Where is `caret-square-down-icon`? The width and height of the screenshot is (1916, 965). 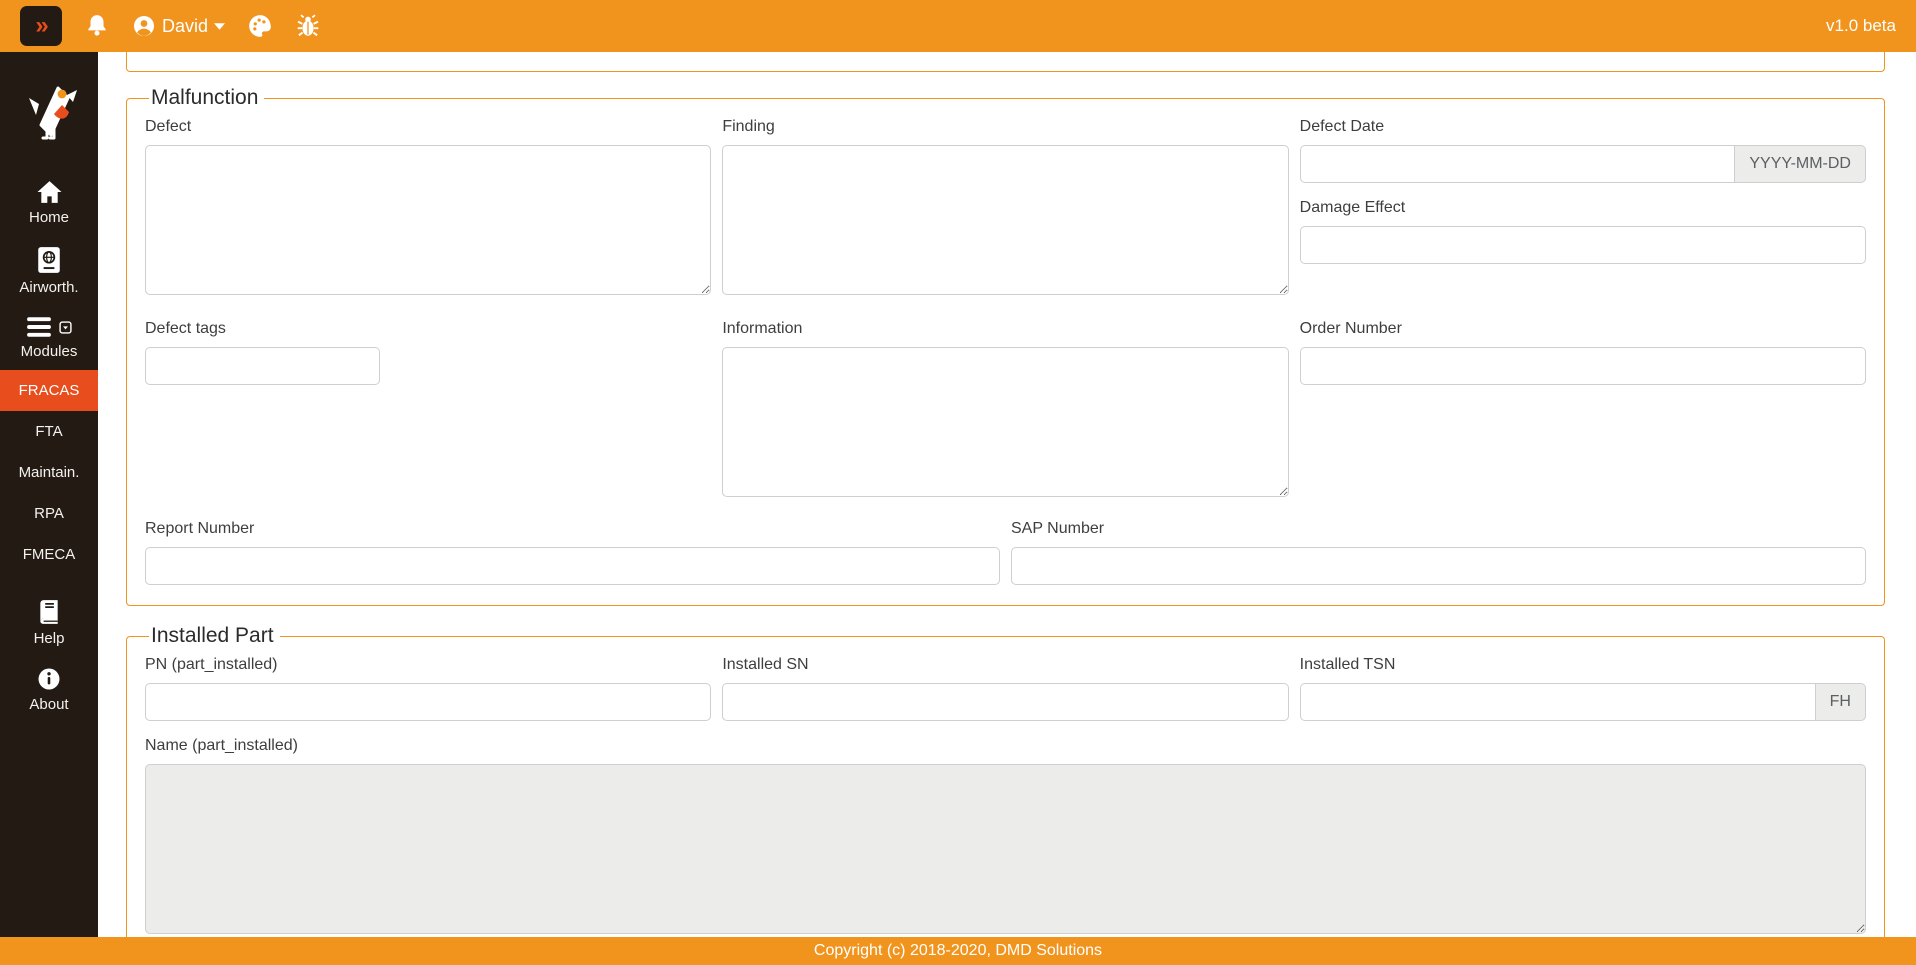 caret-square-down-icon is located at coordinates (65, 327).